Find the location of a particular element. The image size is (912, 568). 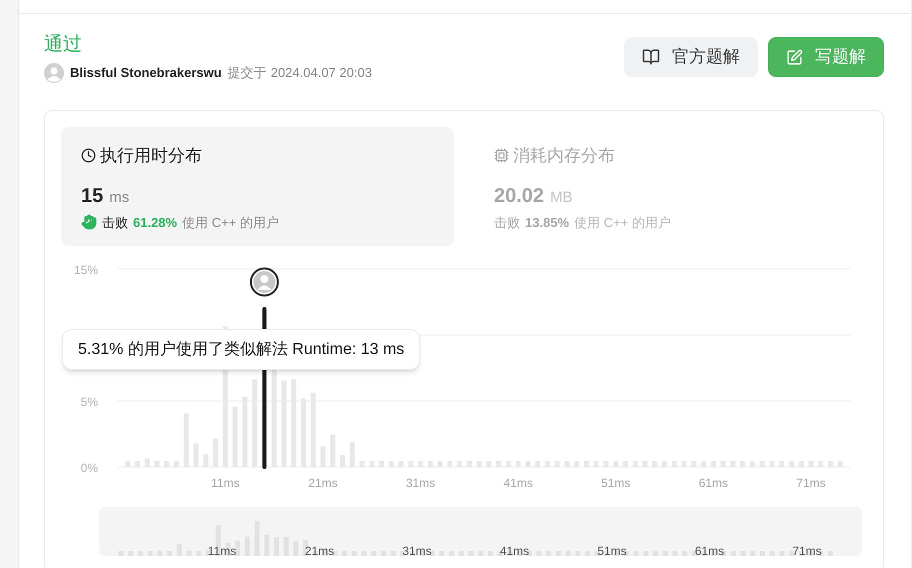

x-axis-label: 11ms is located at coordinates (225, 483).